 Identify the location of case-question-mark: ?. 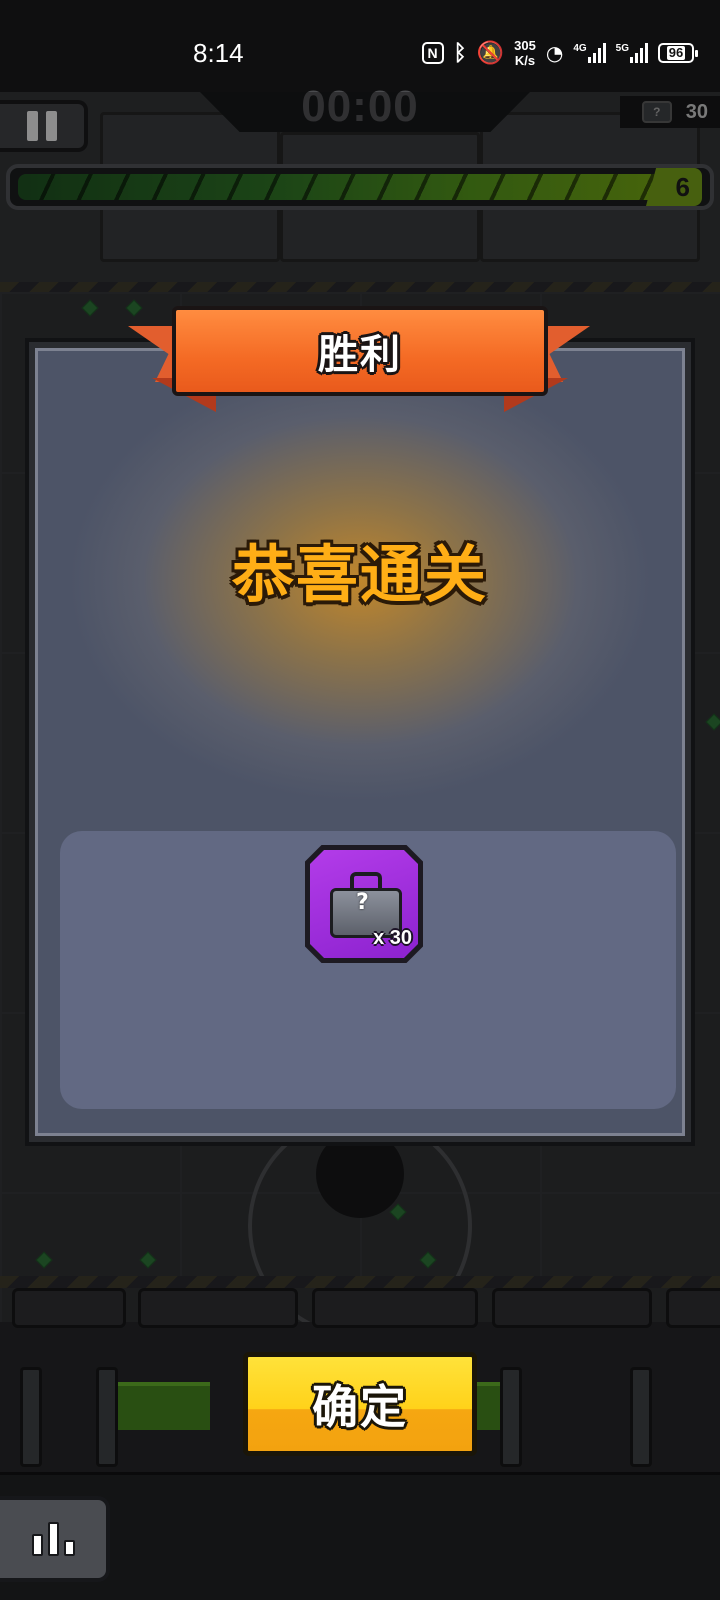
(362, 902).